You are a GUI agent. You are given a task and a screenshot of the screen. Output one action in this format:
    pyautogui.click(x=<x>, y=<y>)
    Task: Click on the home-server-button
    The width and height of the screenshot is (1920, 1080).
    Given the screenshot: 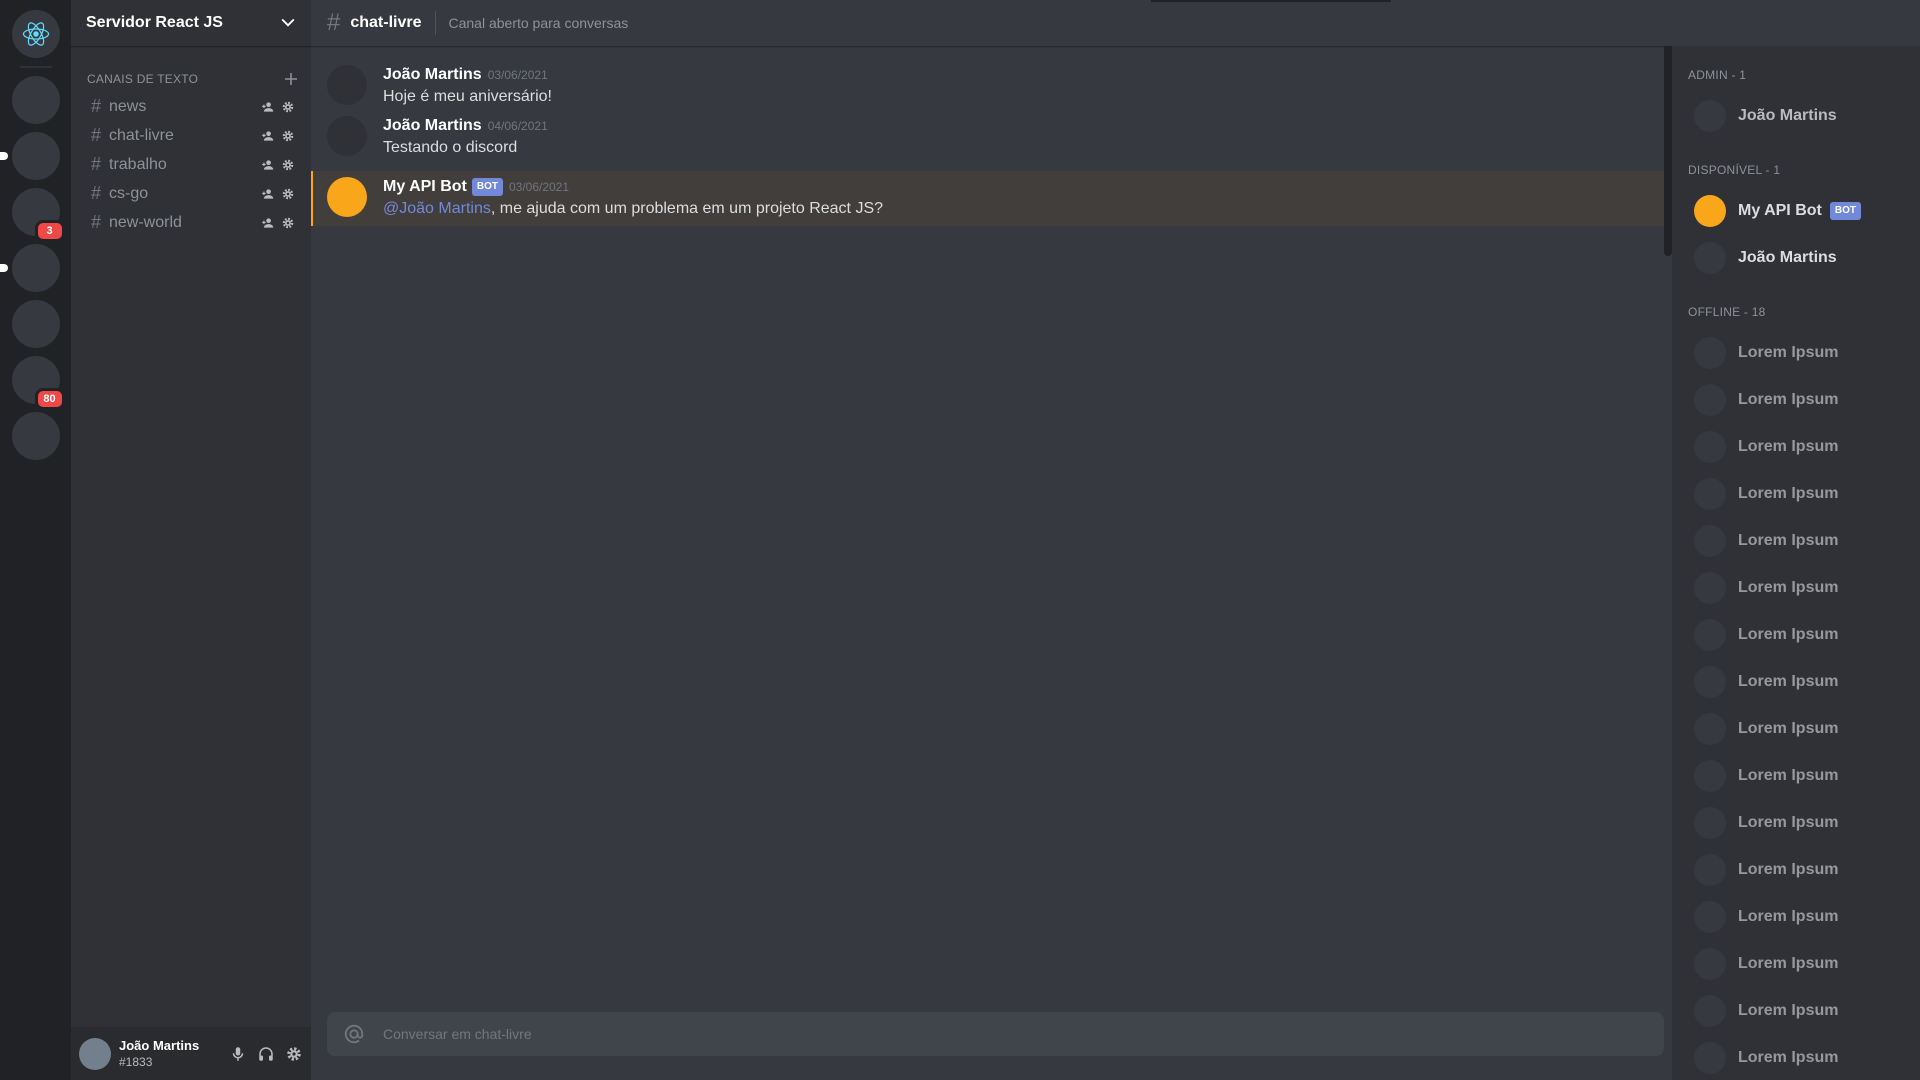 What is the action you would take?
    pyautogui.click(x=35, y=34)
    